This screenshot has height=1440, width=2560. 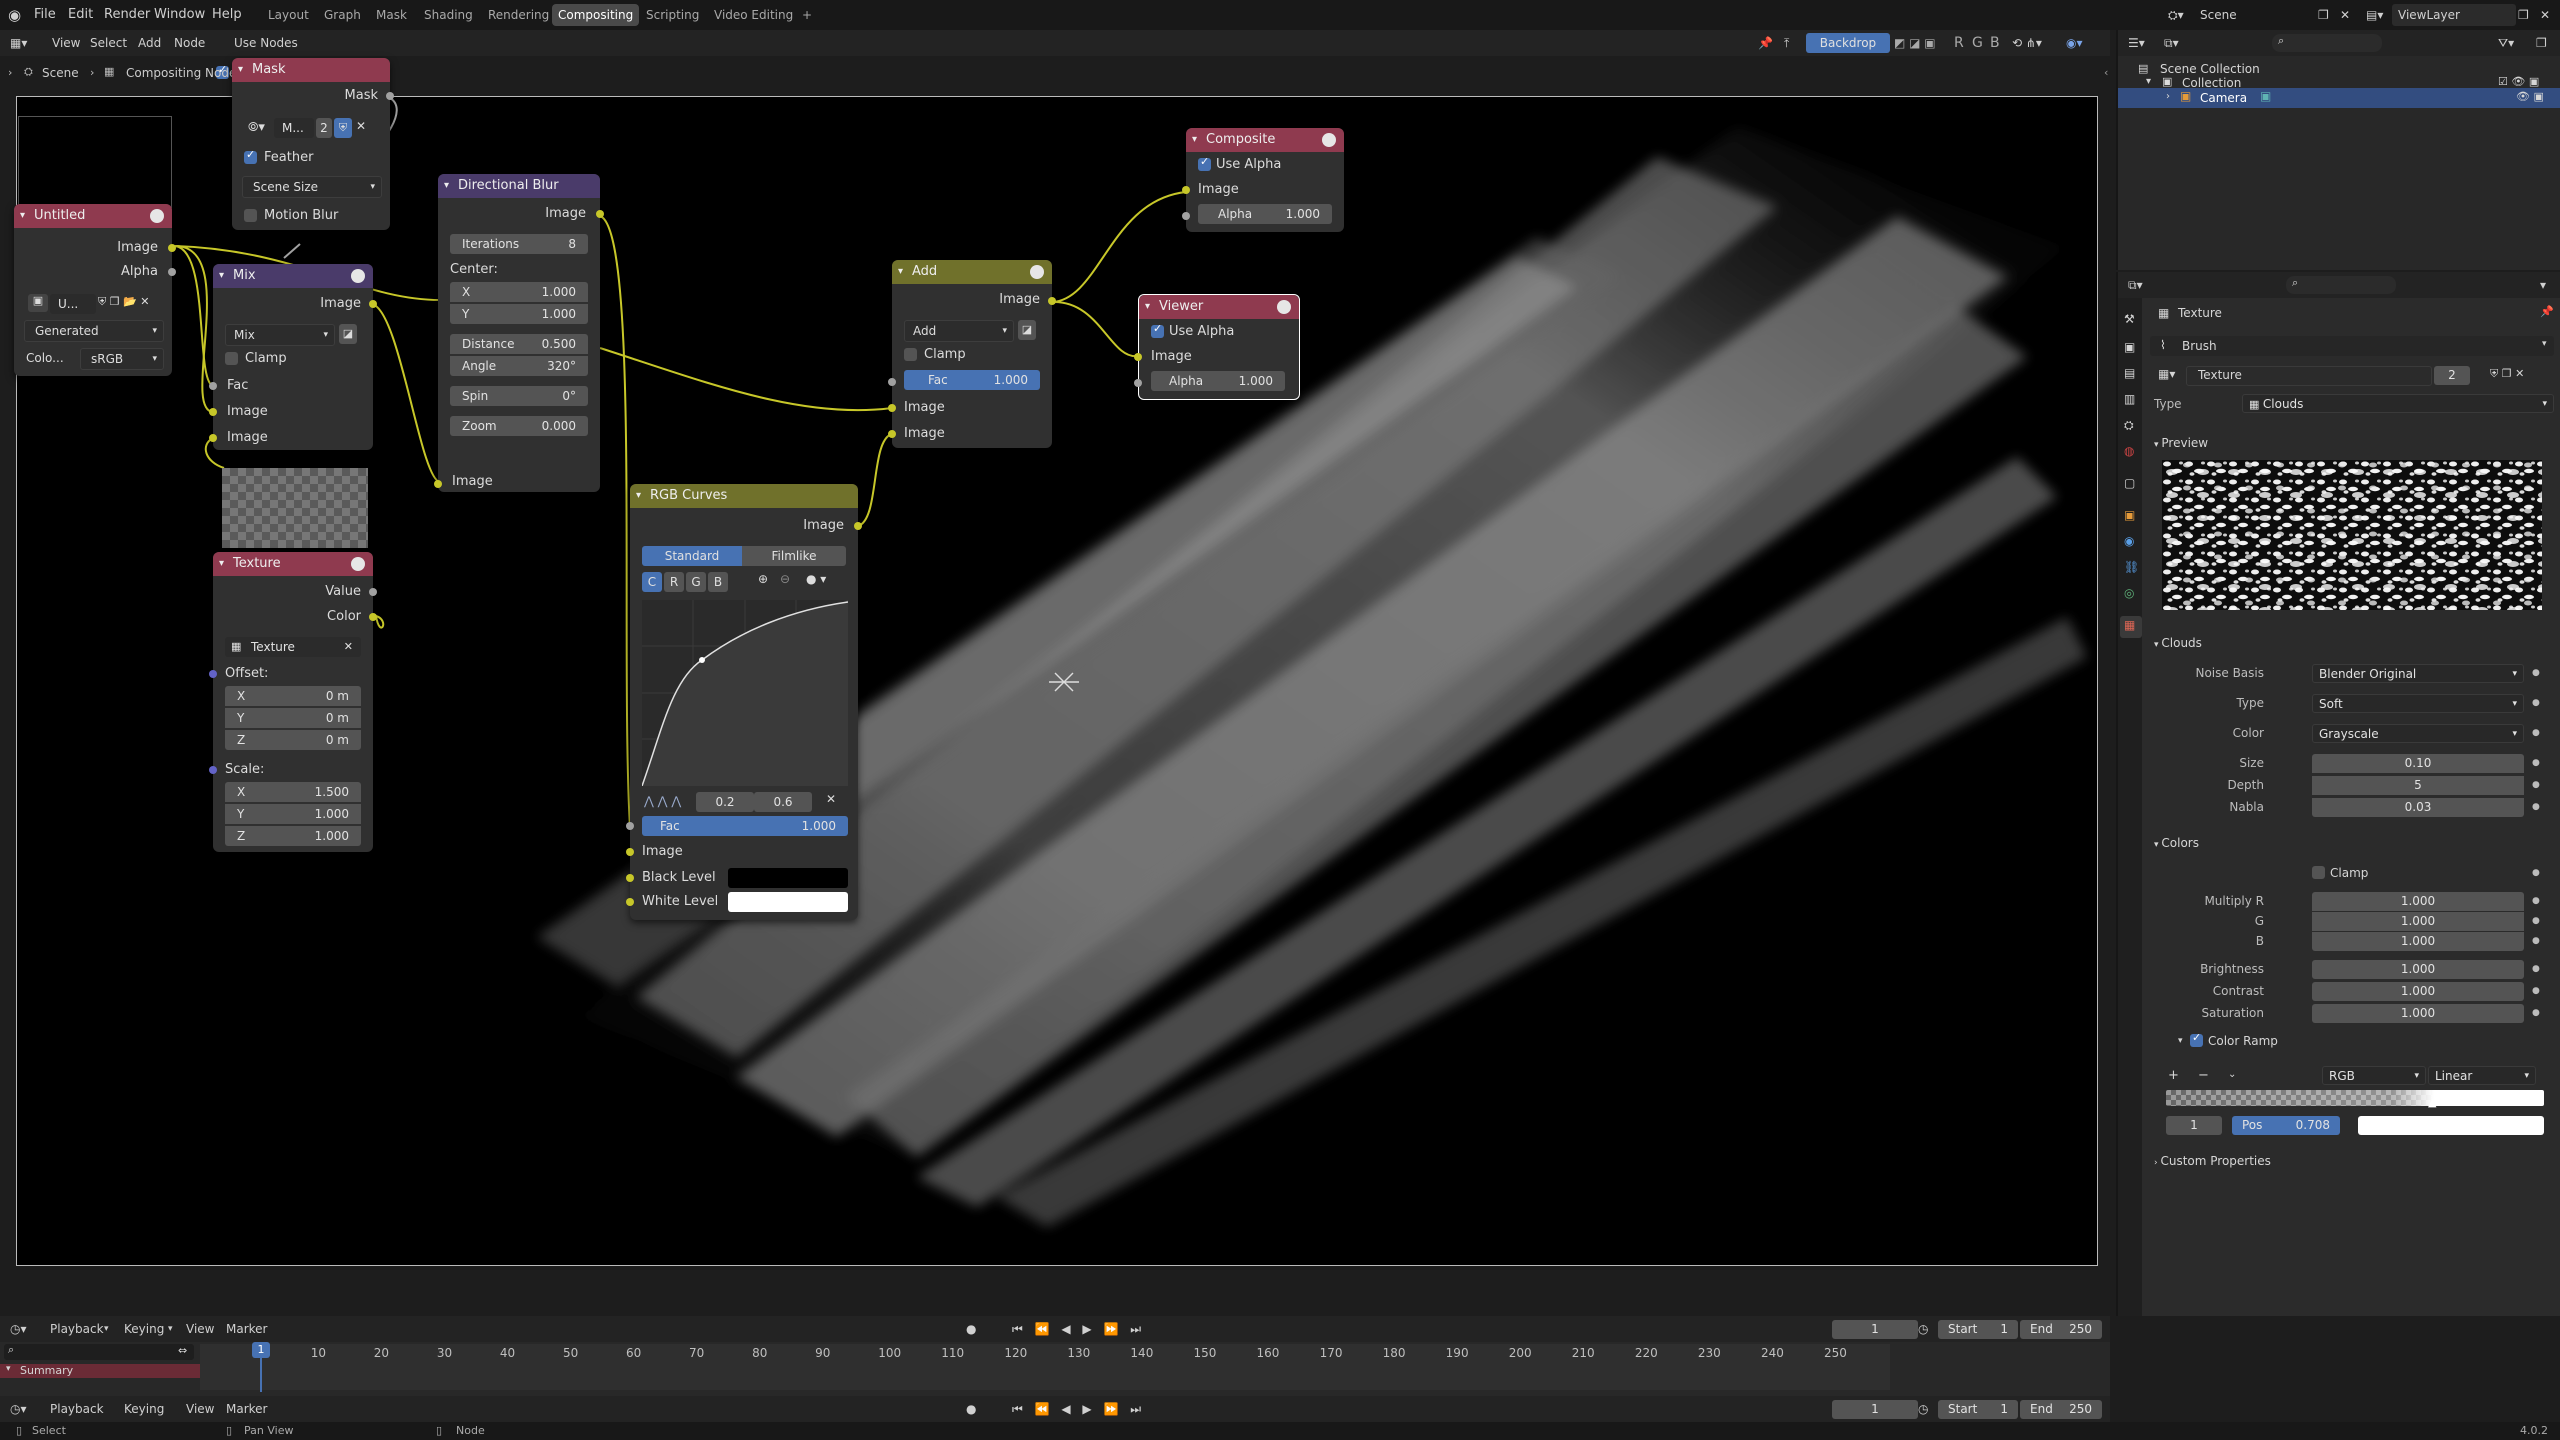 I want to click on point-y-field: 0.6, so click(x=783, y=802).